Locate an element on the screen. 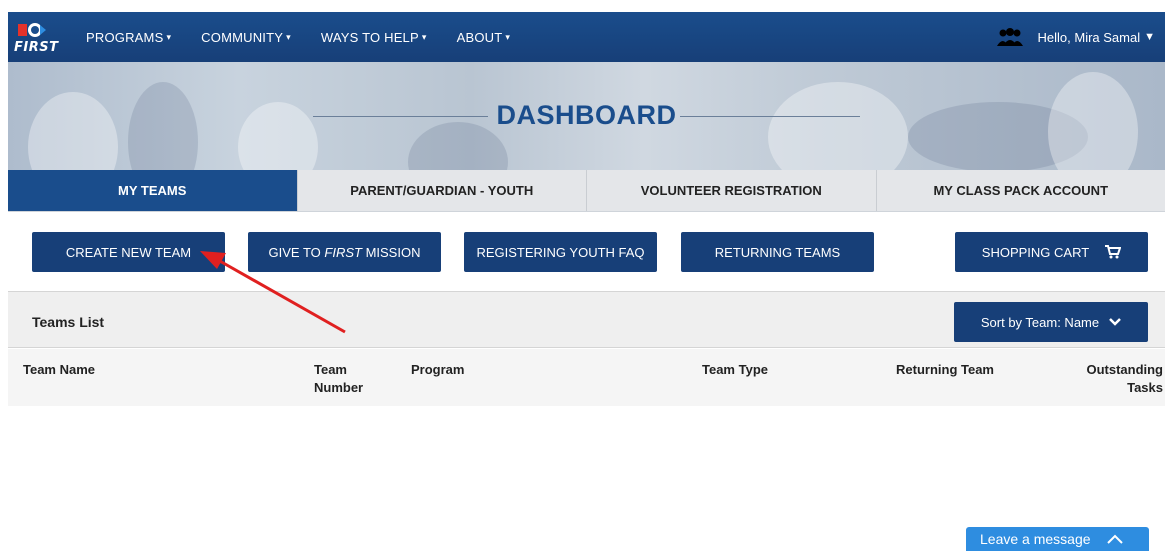  create-new-team-button: CREATE NEW TEAM is located at coordinates (128, 252).